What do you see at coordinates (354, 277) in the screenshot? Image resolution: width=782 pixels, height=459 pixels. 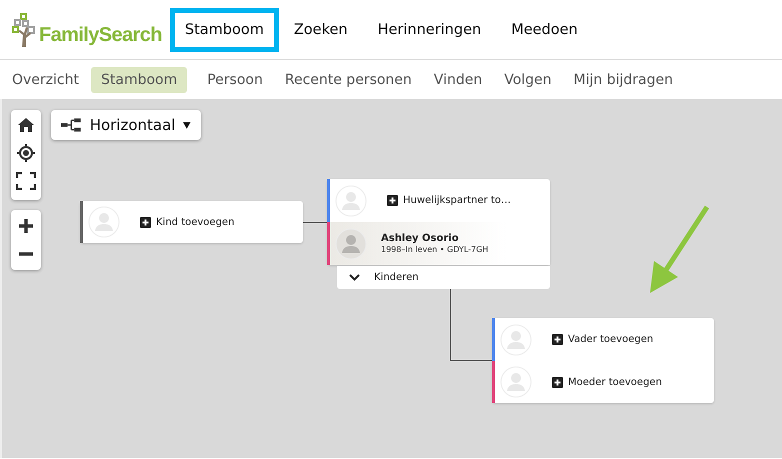 I see `chevron-down-icon` at bounding box center [354, 277].